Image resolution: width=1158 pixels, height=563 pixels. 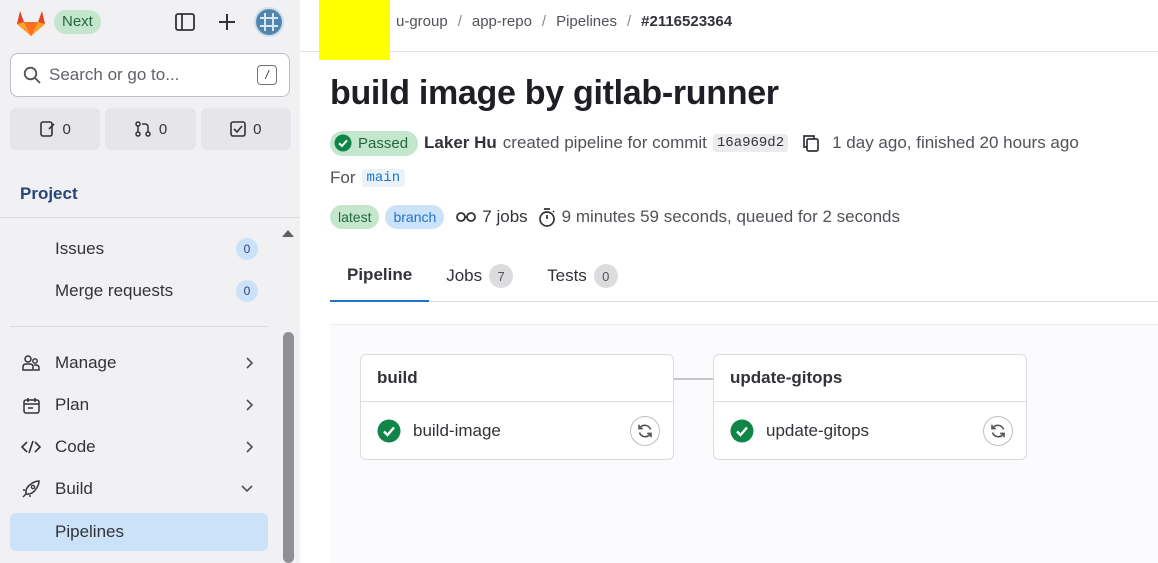 What do you see at coordinates (694, 379) in the screenshot?
I see `stage-connector-line` at bounding box center [694, 379].